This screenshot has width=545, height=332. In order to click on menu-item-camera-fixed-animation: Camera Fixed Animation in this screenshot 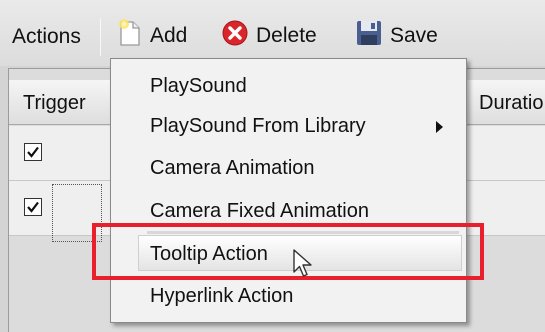, I will do `click(259, 211)`.